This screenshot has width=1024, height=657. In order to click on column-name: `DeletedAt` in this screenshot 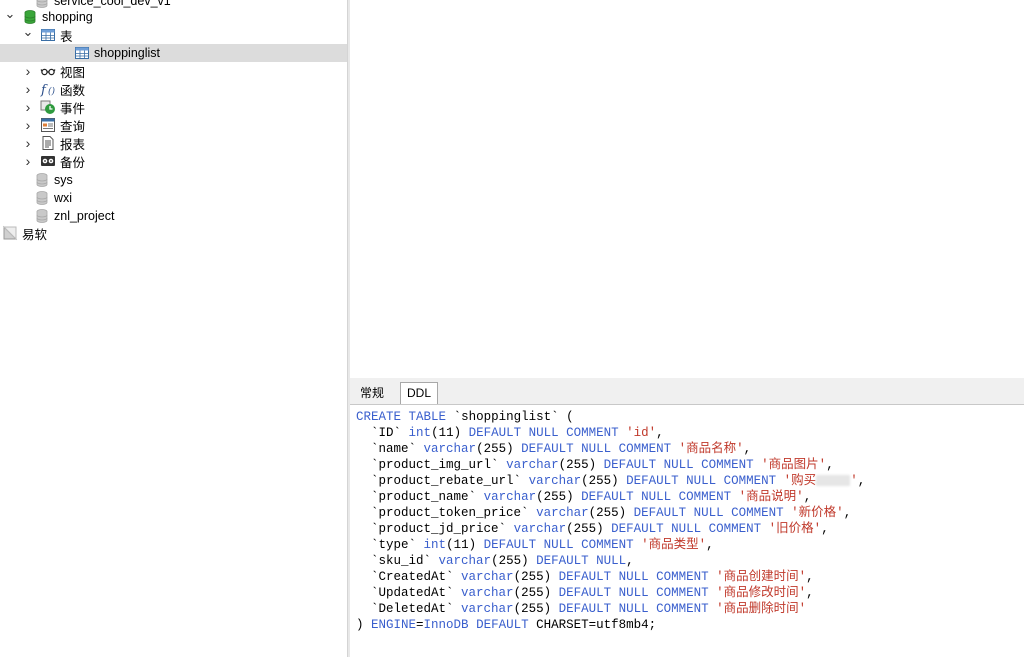, I will do `click(412, 609)`.